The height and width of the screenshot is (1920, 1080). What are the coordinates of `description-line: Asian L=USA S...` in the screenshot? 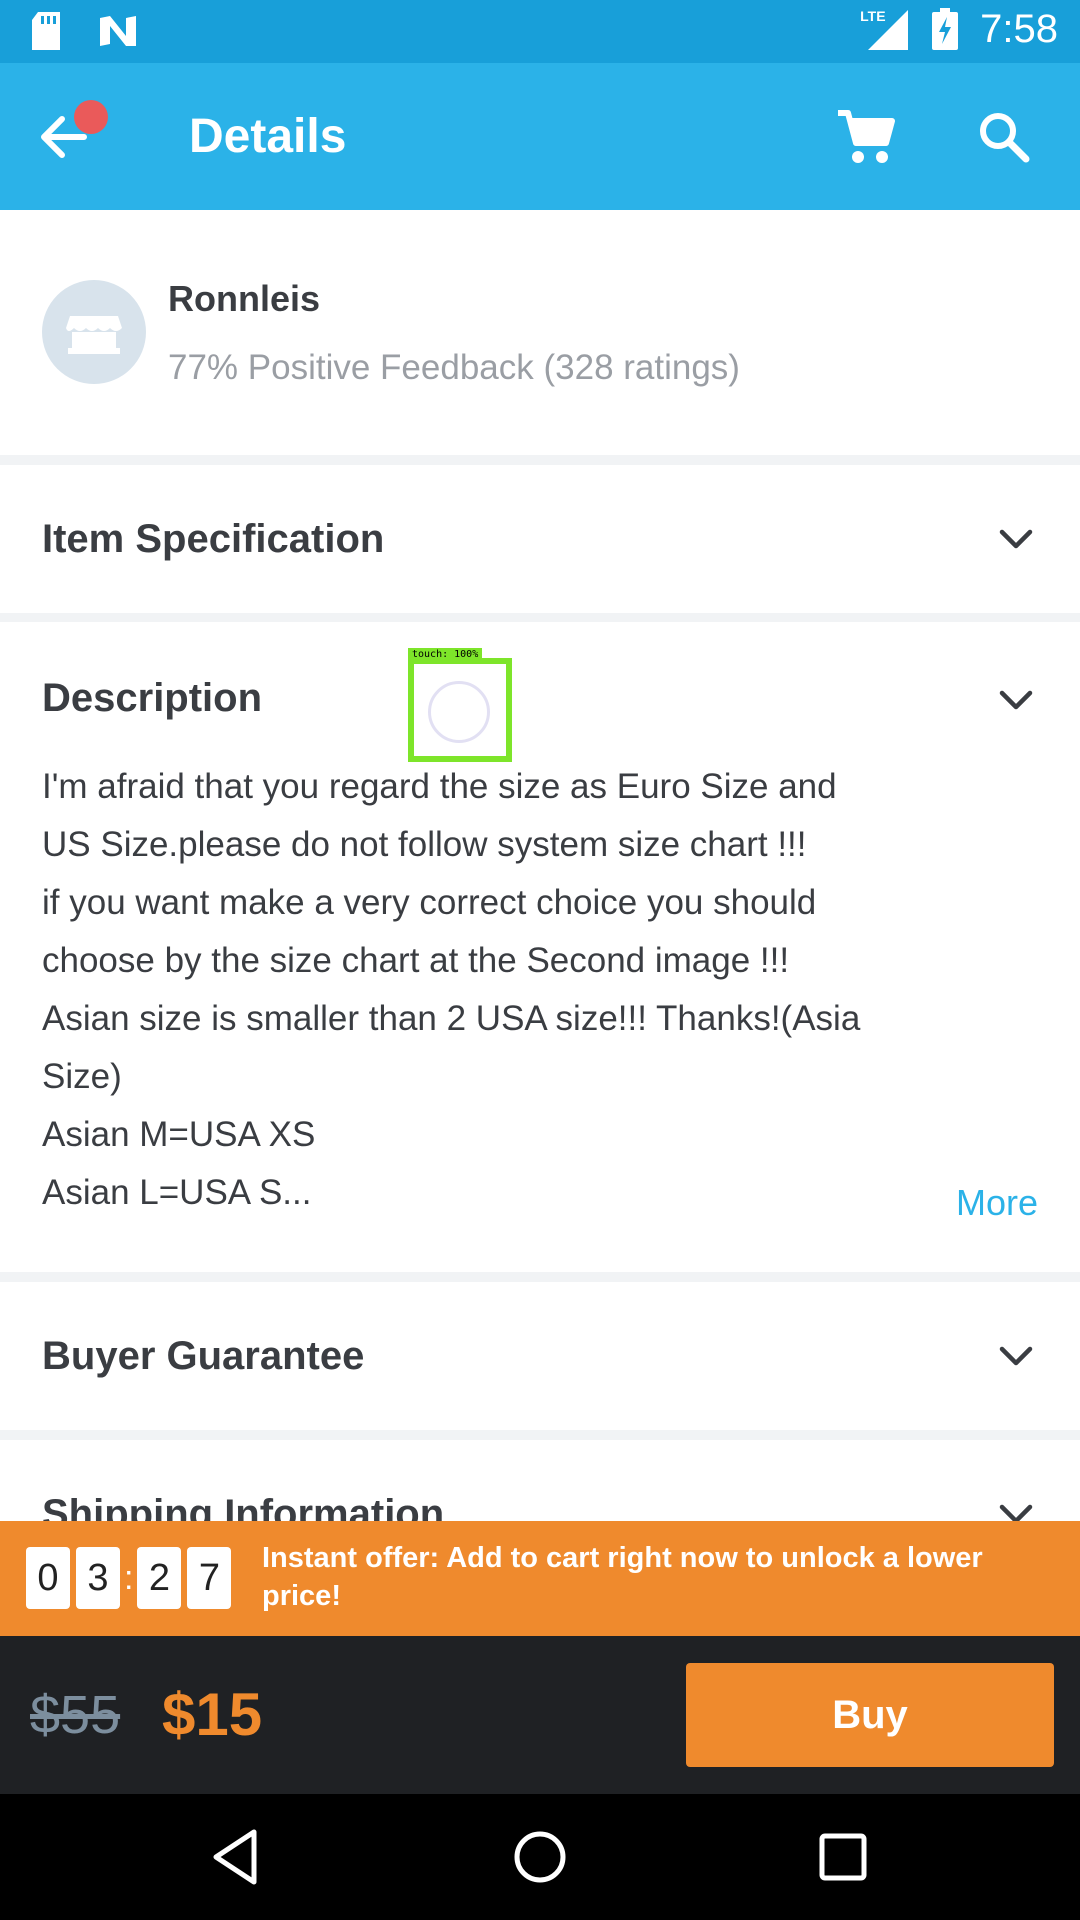 It's located at (177, 1192).